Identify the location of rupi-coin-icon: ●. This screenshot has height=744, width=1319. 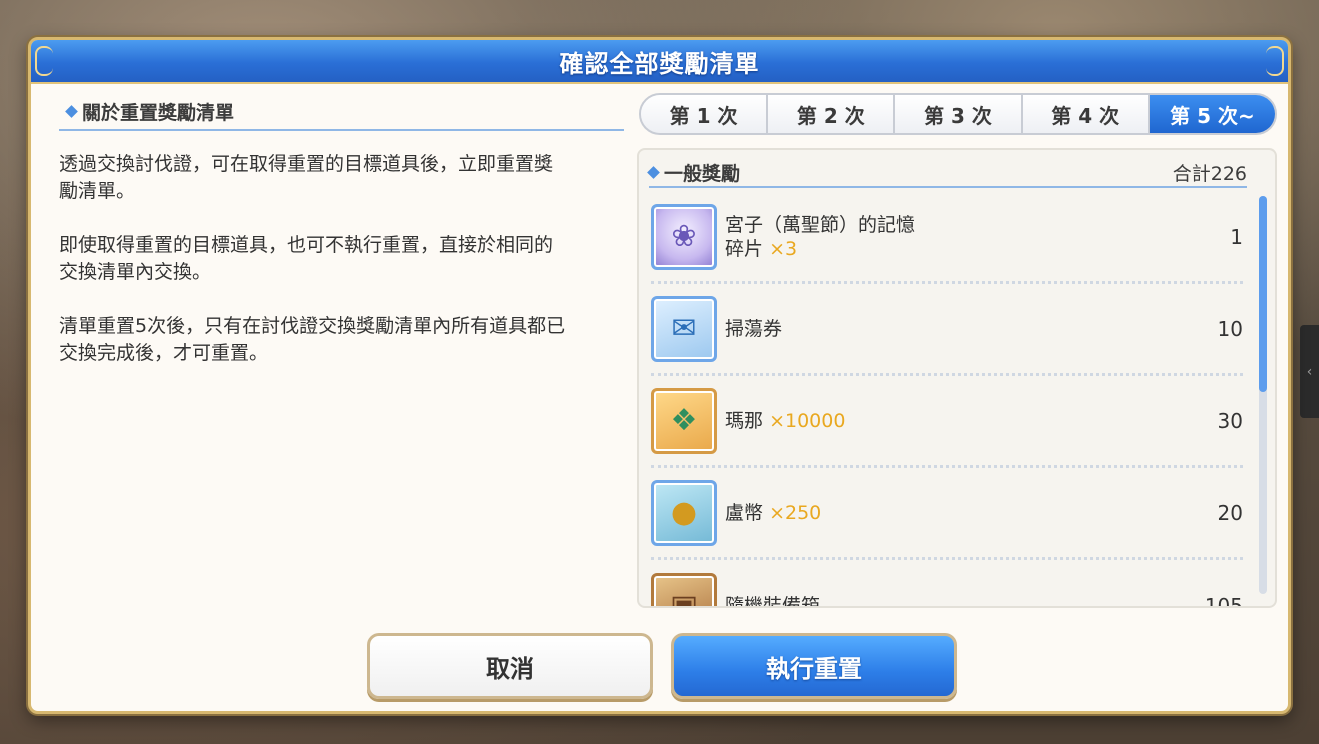
(684, 512).